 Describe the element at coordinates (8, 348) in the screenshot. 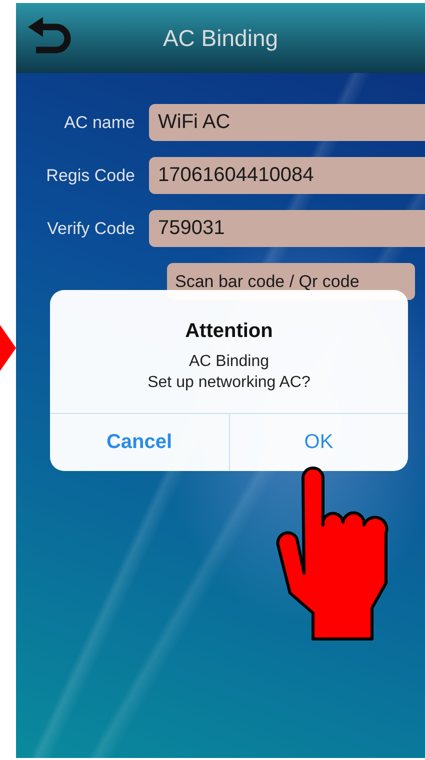

I see `pointer-arrow-icon` at that location.